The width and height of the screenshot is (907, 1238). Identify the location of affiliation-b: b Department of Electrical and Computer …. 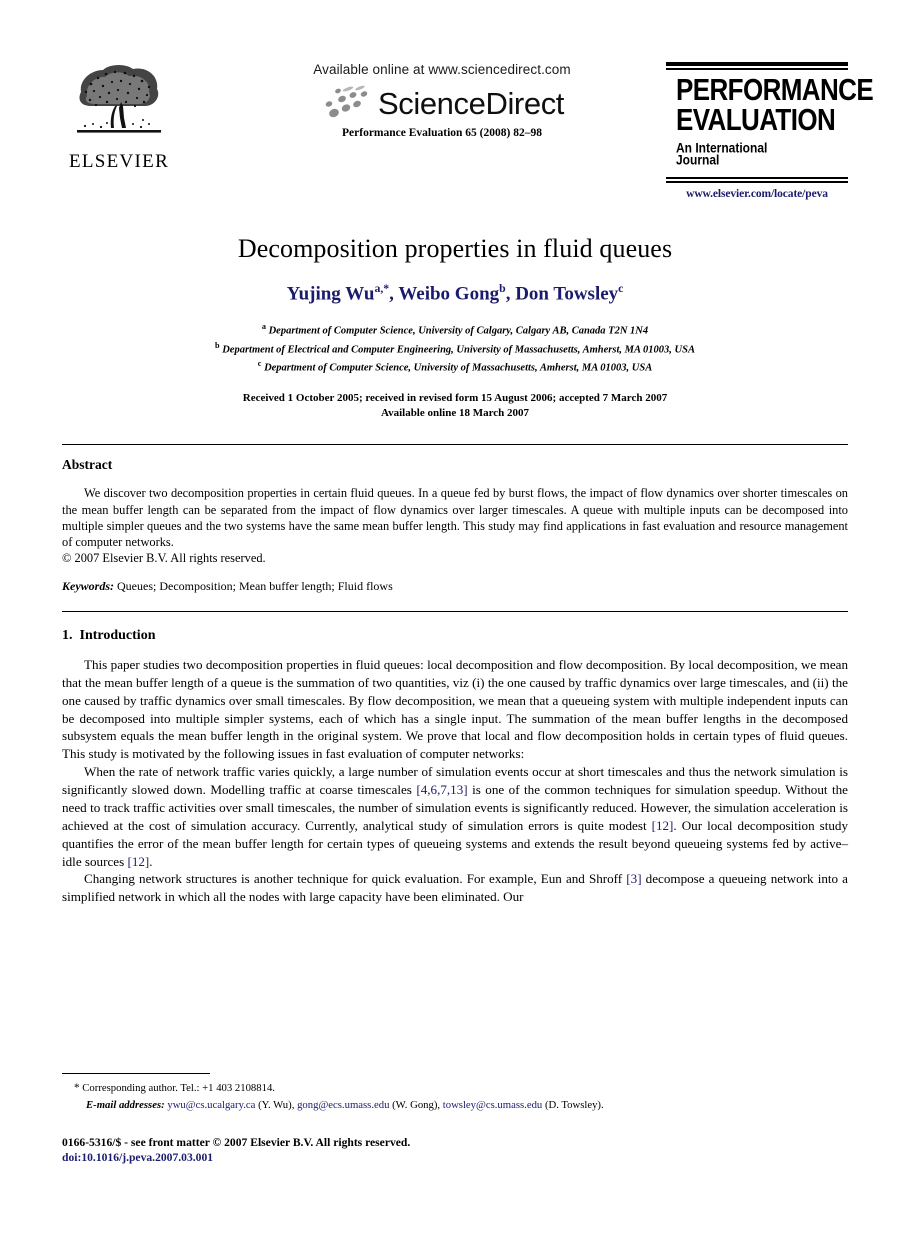
(455, 349).